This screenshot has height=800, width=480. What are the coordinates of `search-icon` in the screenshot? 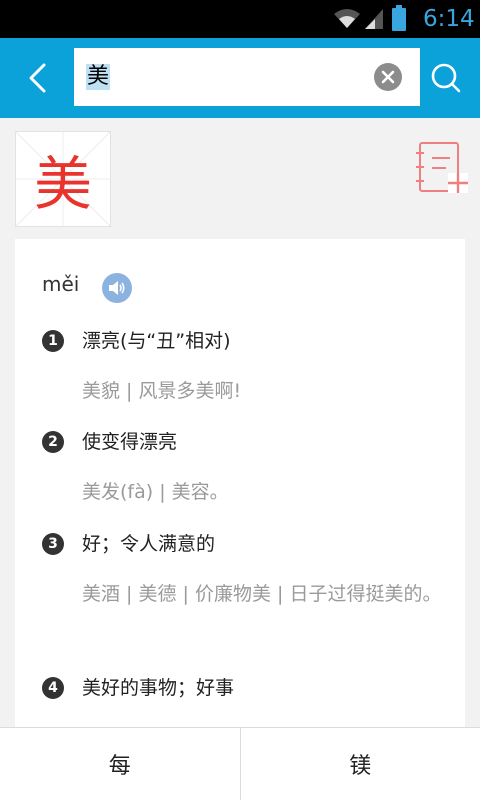 It's located at (446, 78).